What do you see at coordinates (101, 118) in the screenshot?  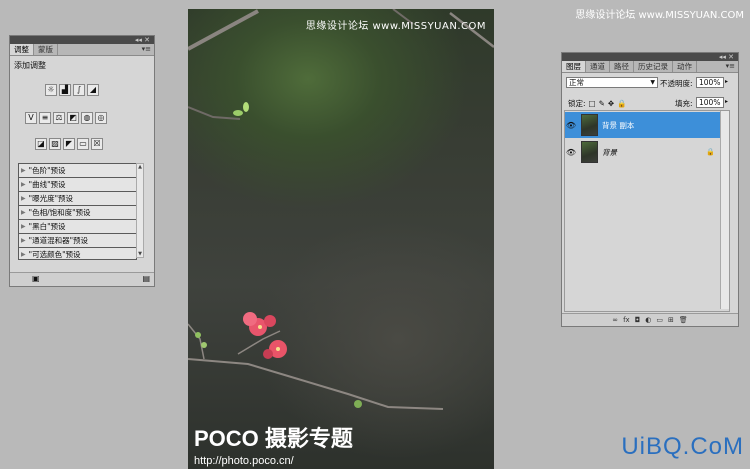 I see `channel-mixer-icon: ◎` at bounding box center [101, 118].